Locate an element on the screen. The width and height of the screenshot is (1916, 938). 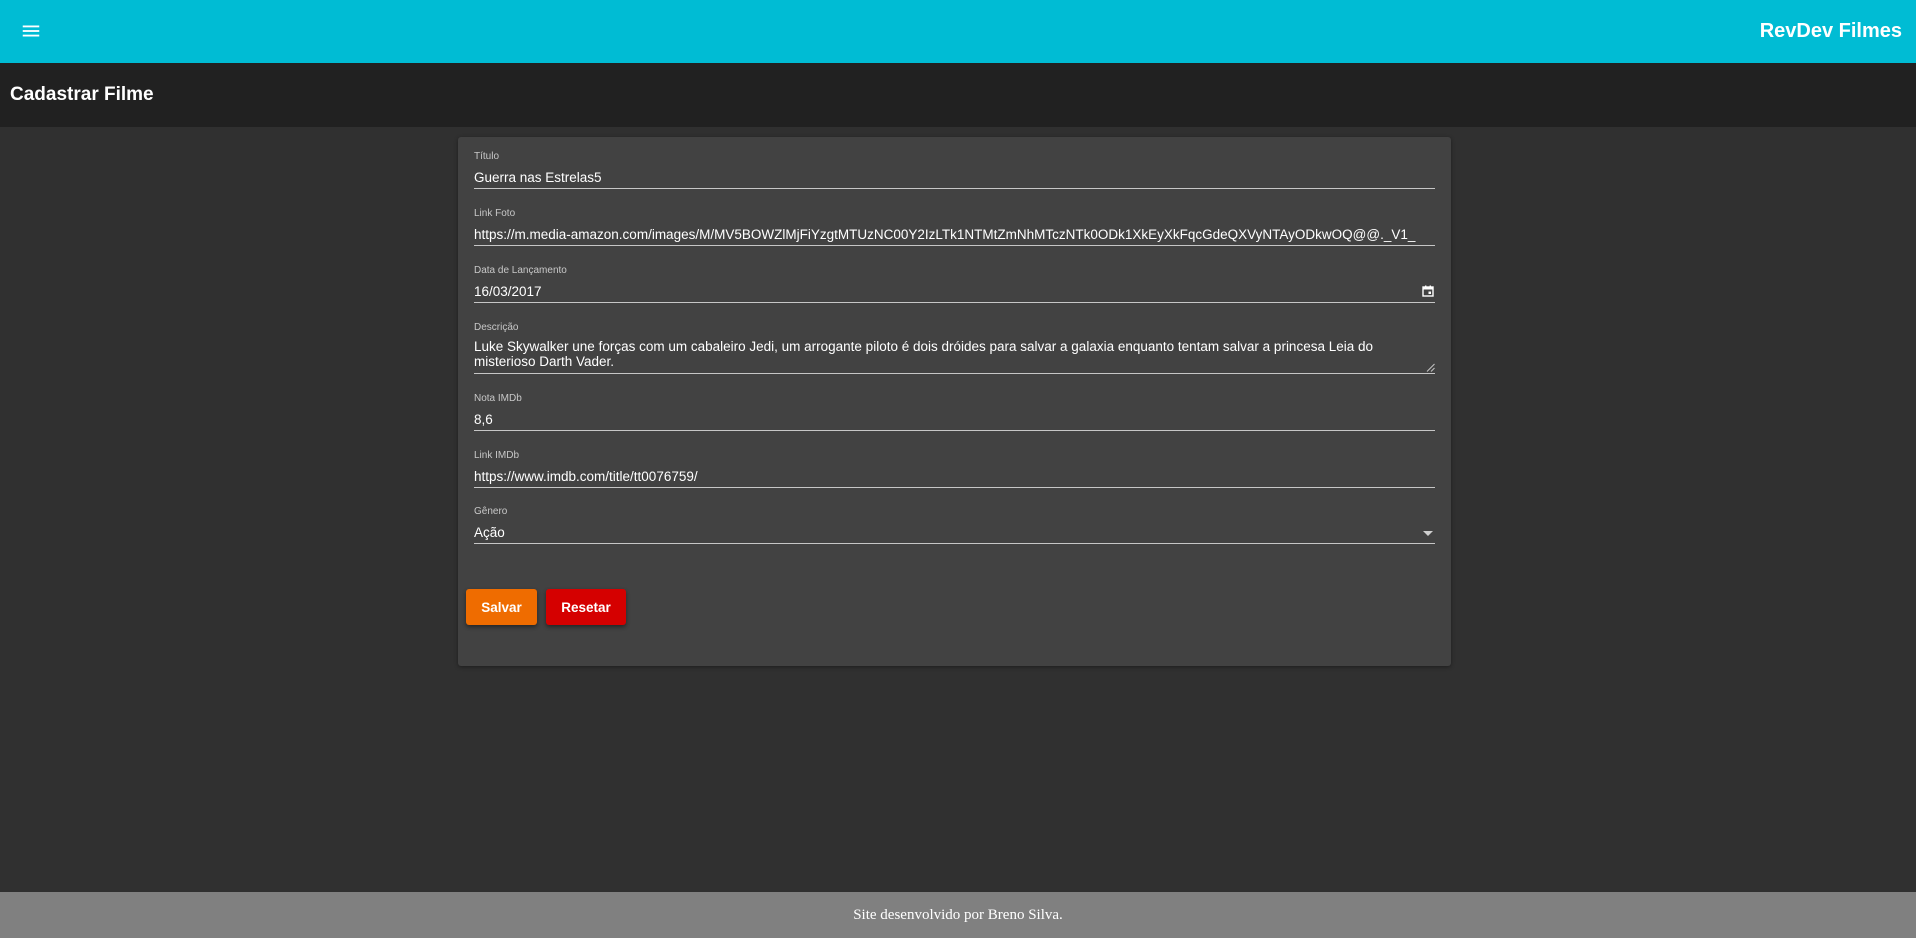
menu-icon is located at coordinates (31, 31).